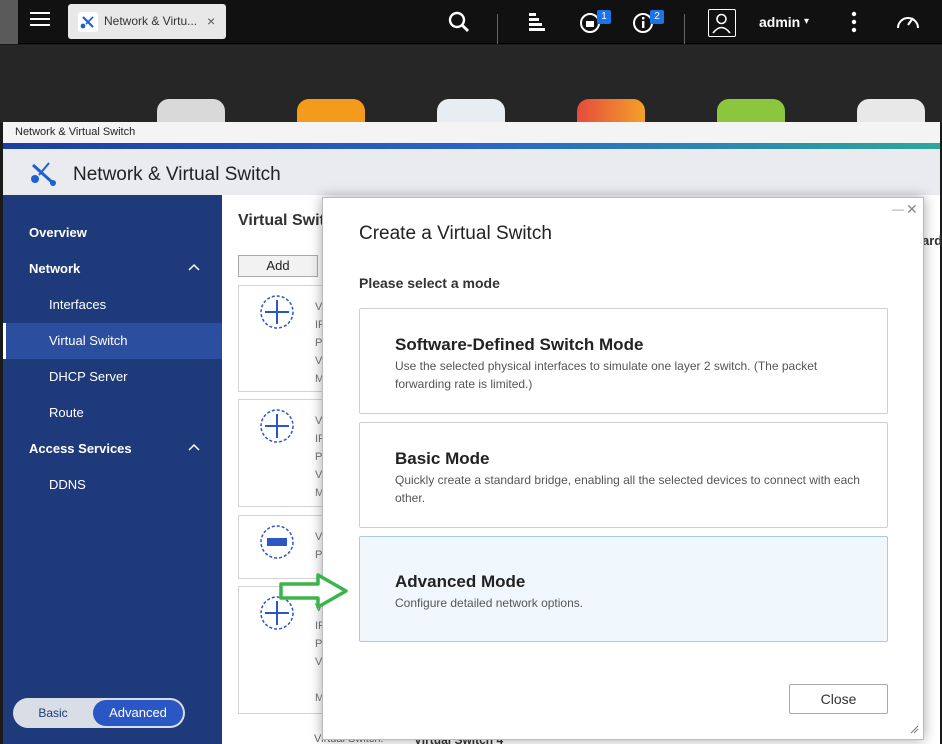  I want to click on app-tab-network-virtual-switch: Network & Virtu... ×, so click(147, 21).